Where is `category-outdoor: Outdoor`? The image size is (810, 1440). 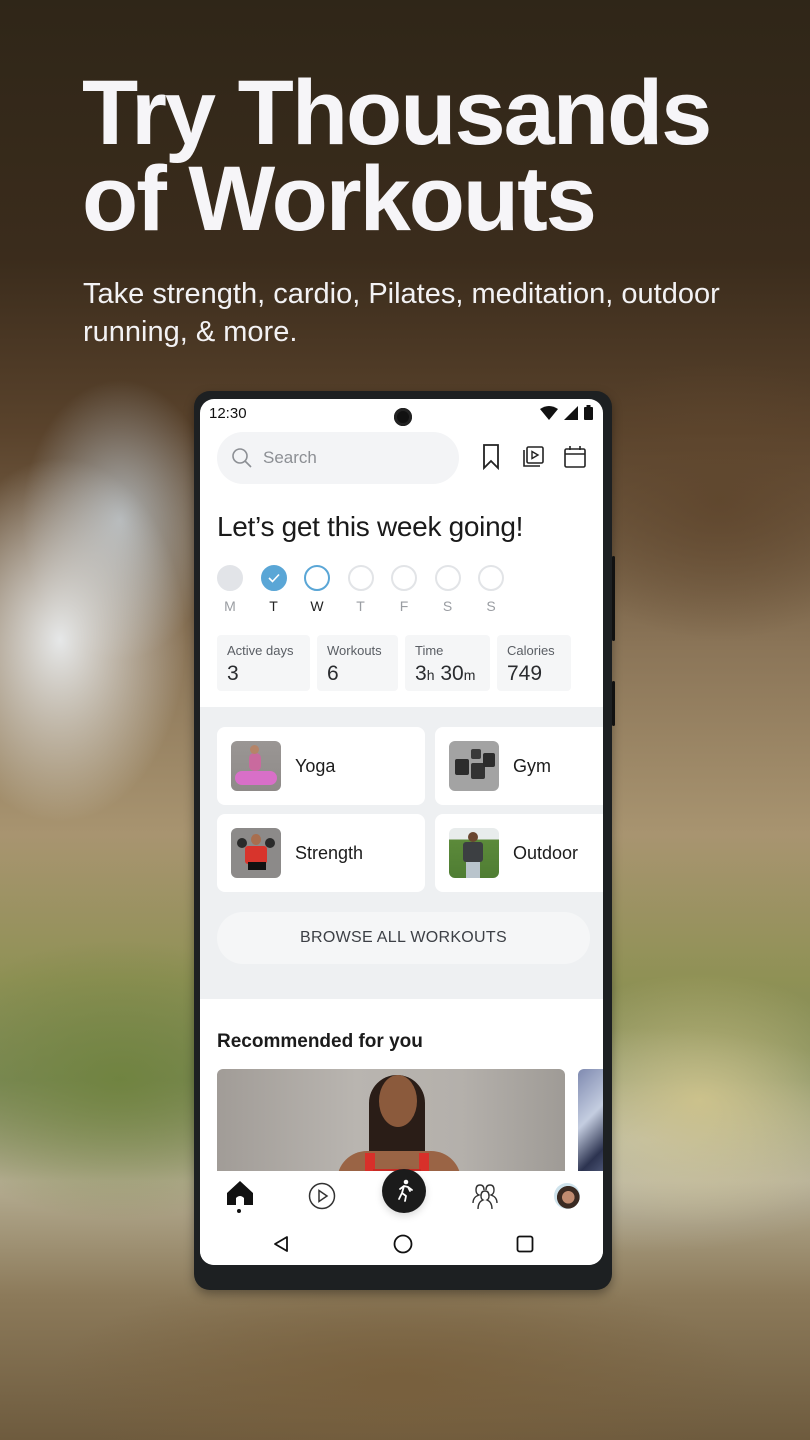 category-outdoor: Outdoor is located at coordinates (519, 853).